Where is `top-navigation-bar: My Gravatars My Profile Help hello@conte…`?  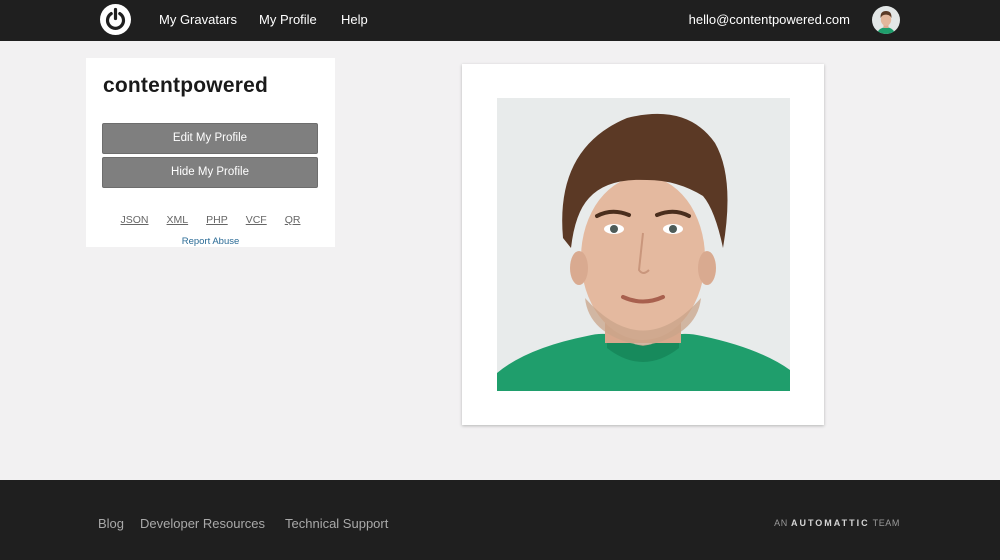
top-navigation-bar: My Gravatars My Profile Help hello@conte… is located at coordinates (500, 20).